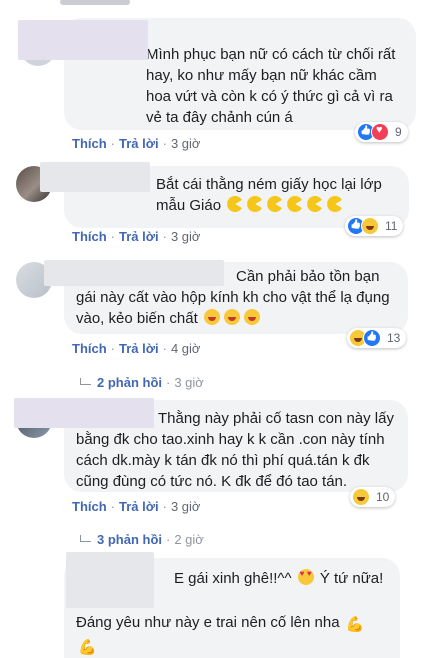  Describe the element at coordinates (383, 497) in the screenshot. I see `reaction-count: 10` at that location.